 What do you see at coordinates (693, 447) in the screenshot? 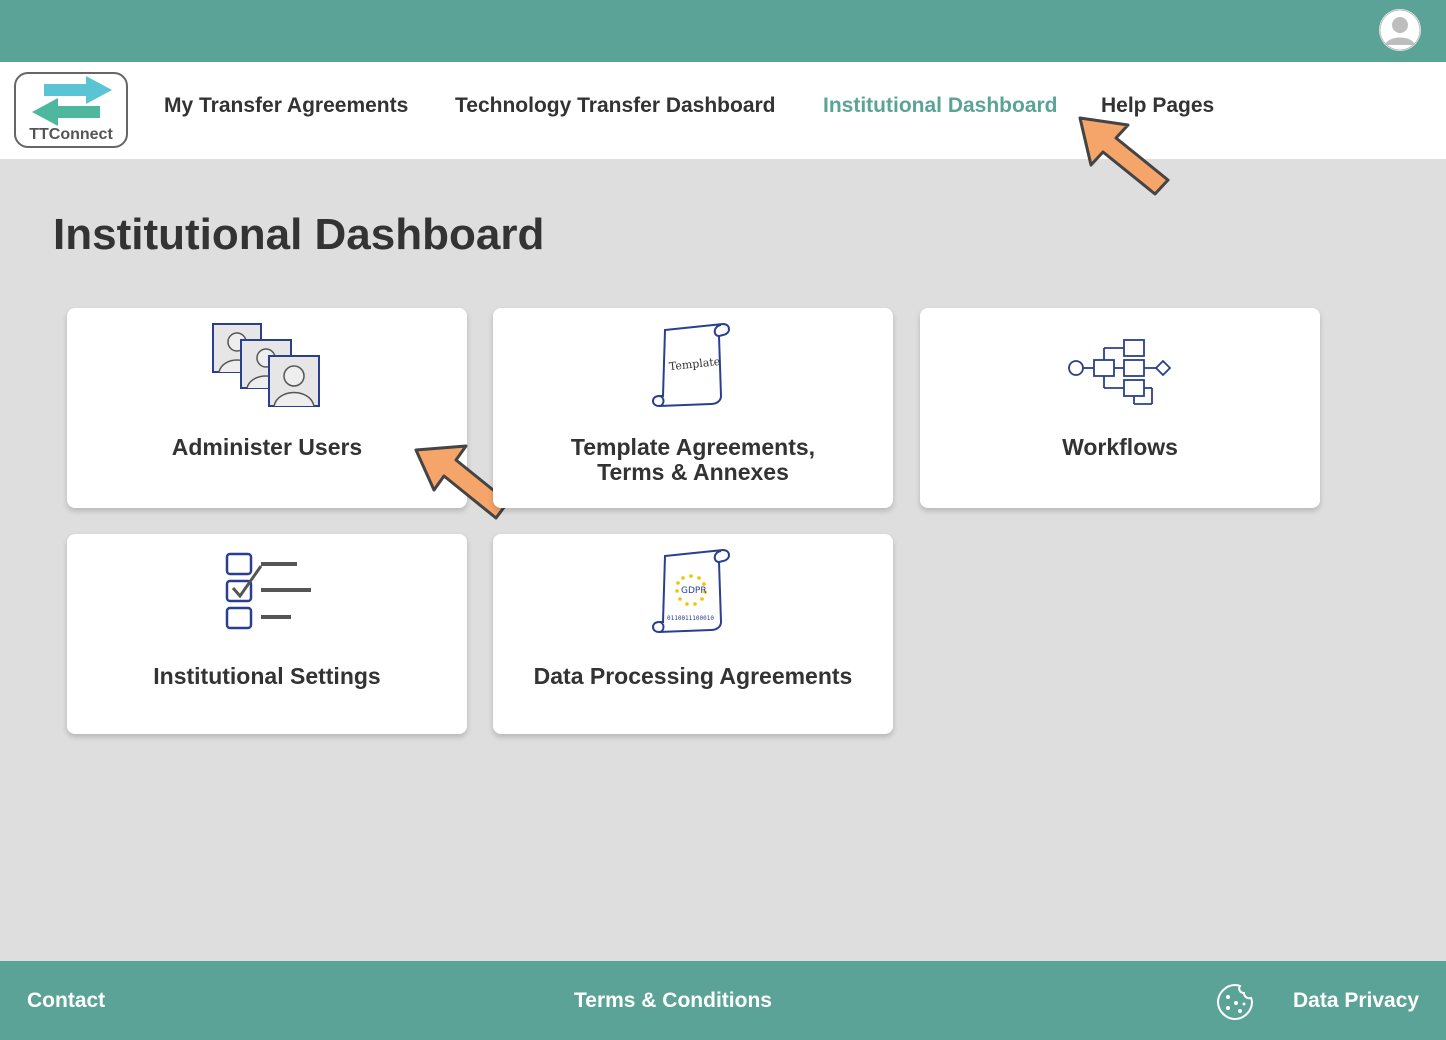
I see `tile-label-line-1: Template Agreements,` at bounding box center [693, 447].